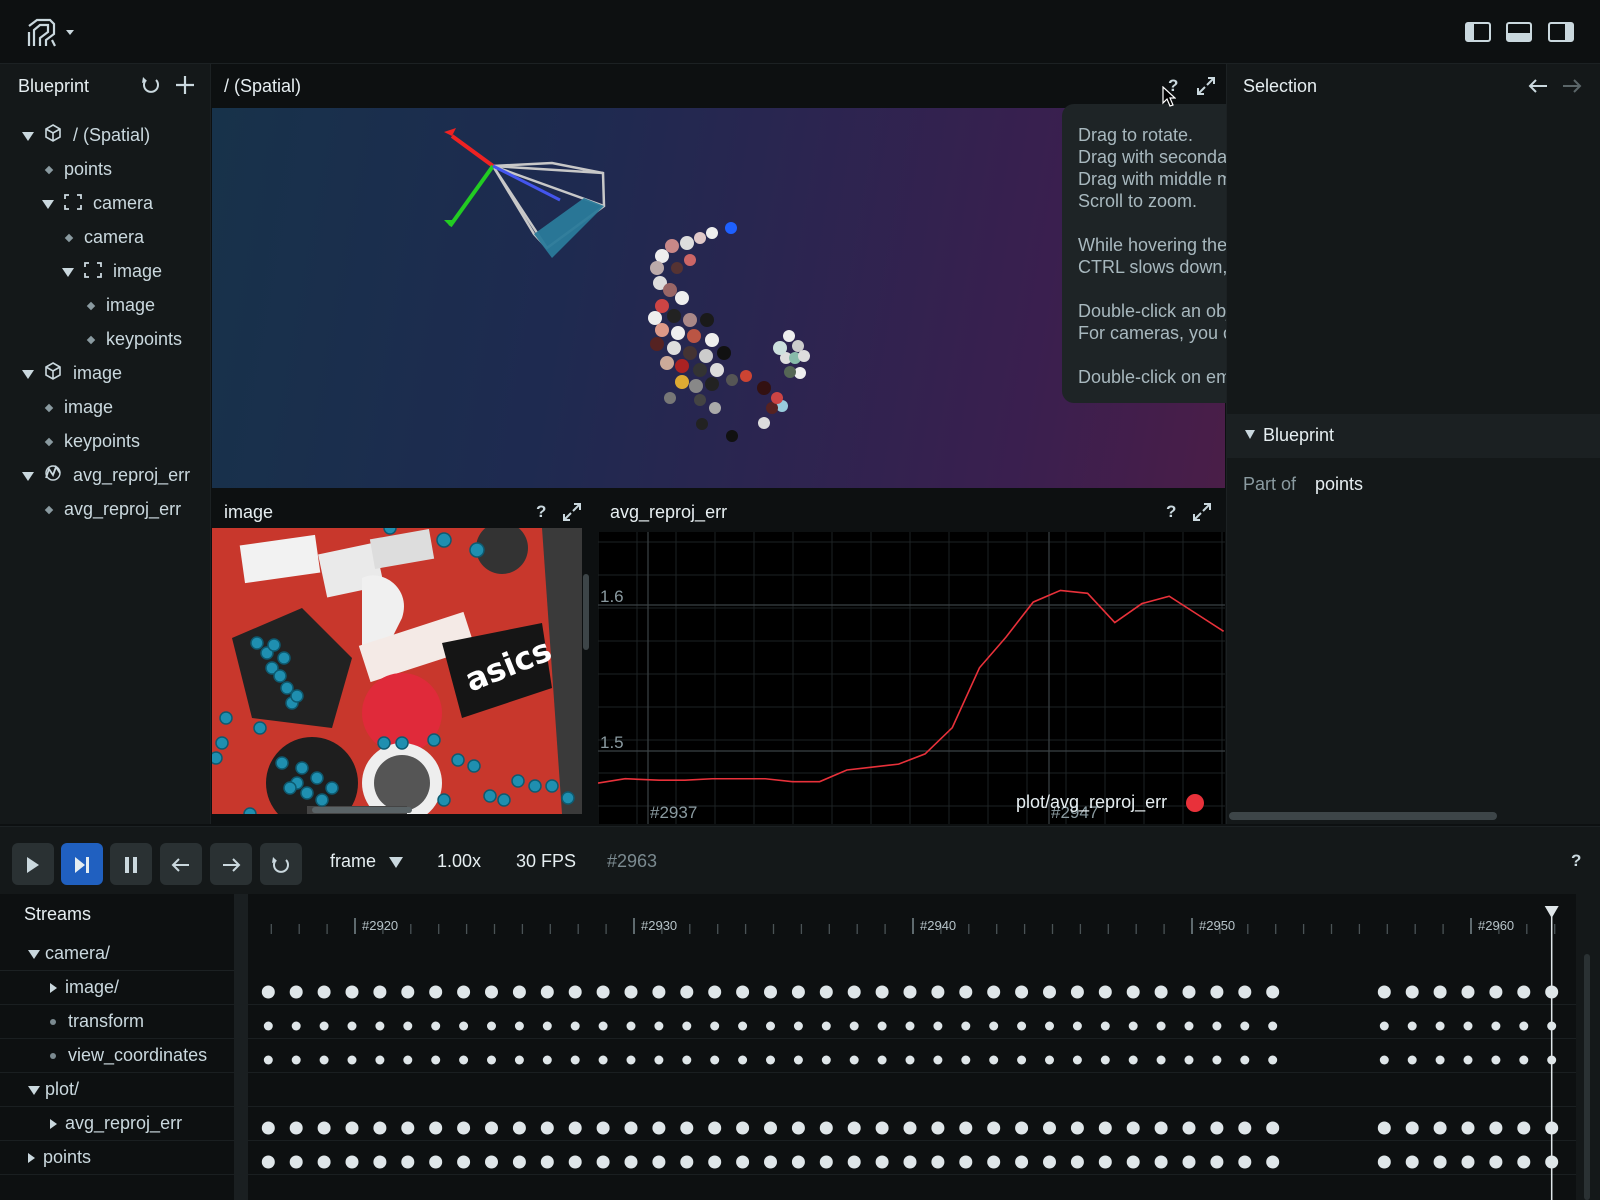 The height and width of the screenshot is (1200, 1600). I want to click on stream-row-points: points, so click(59, 1157).